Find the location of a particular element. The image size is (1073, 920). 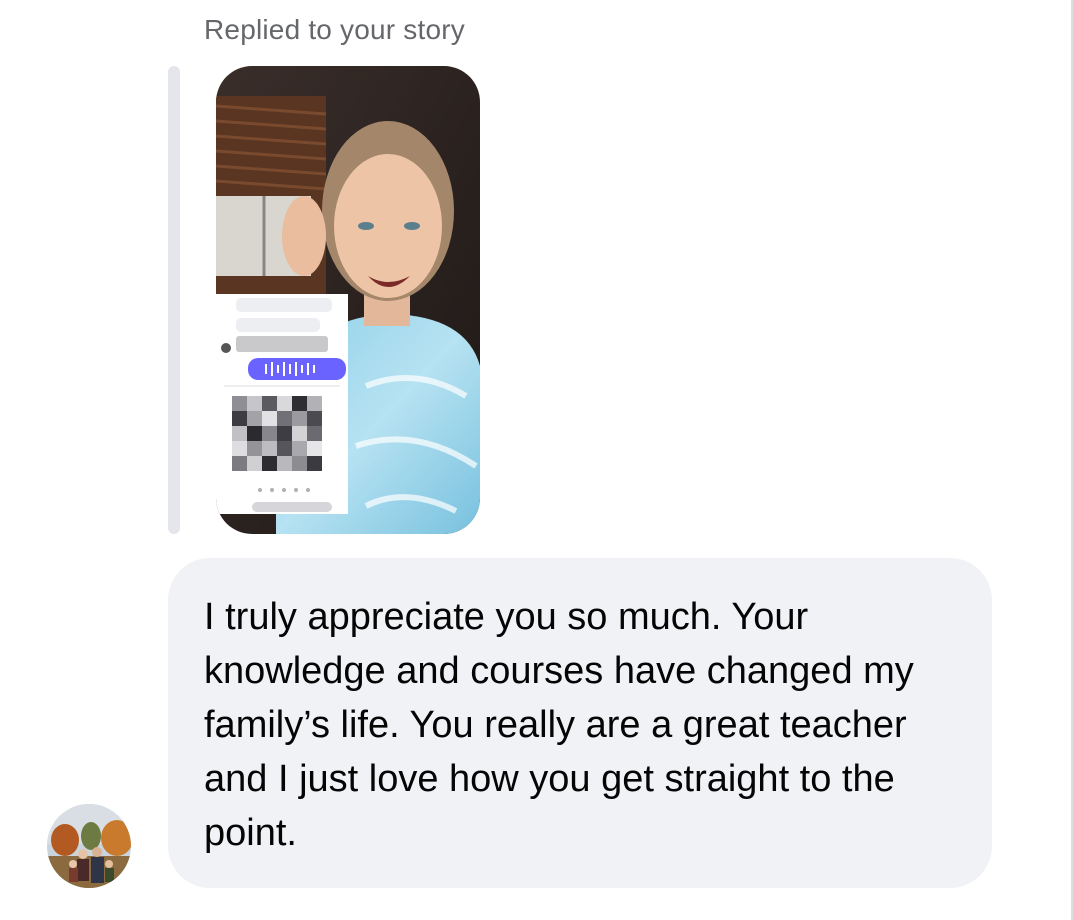

family-photo-icon is located at coordinates (89, 846).